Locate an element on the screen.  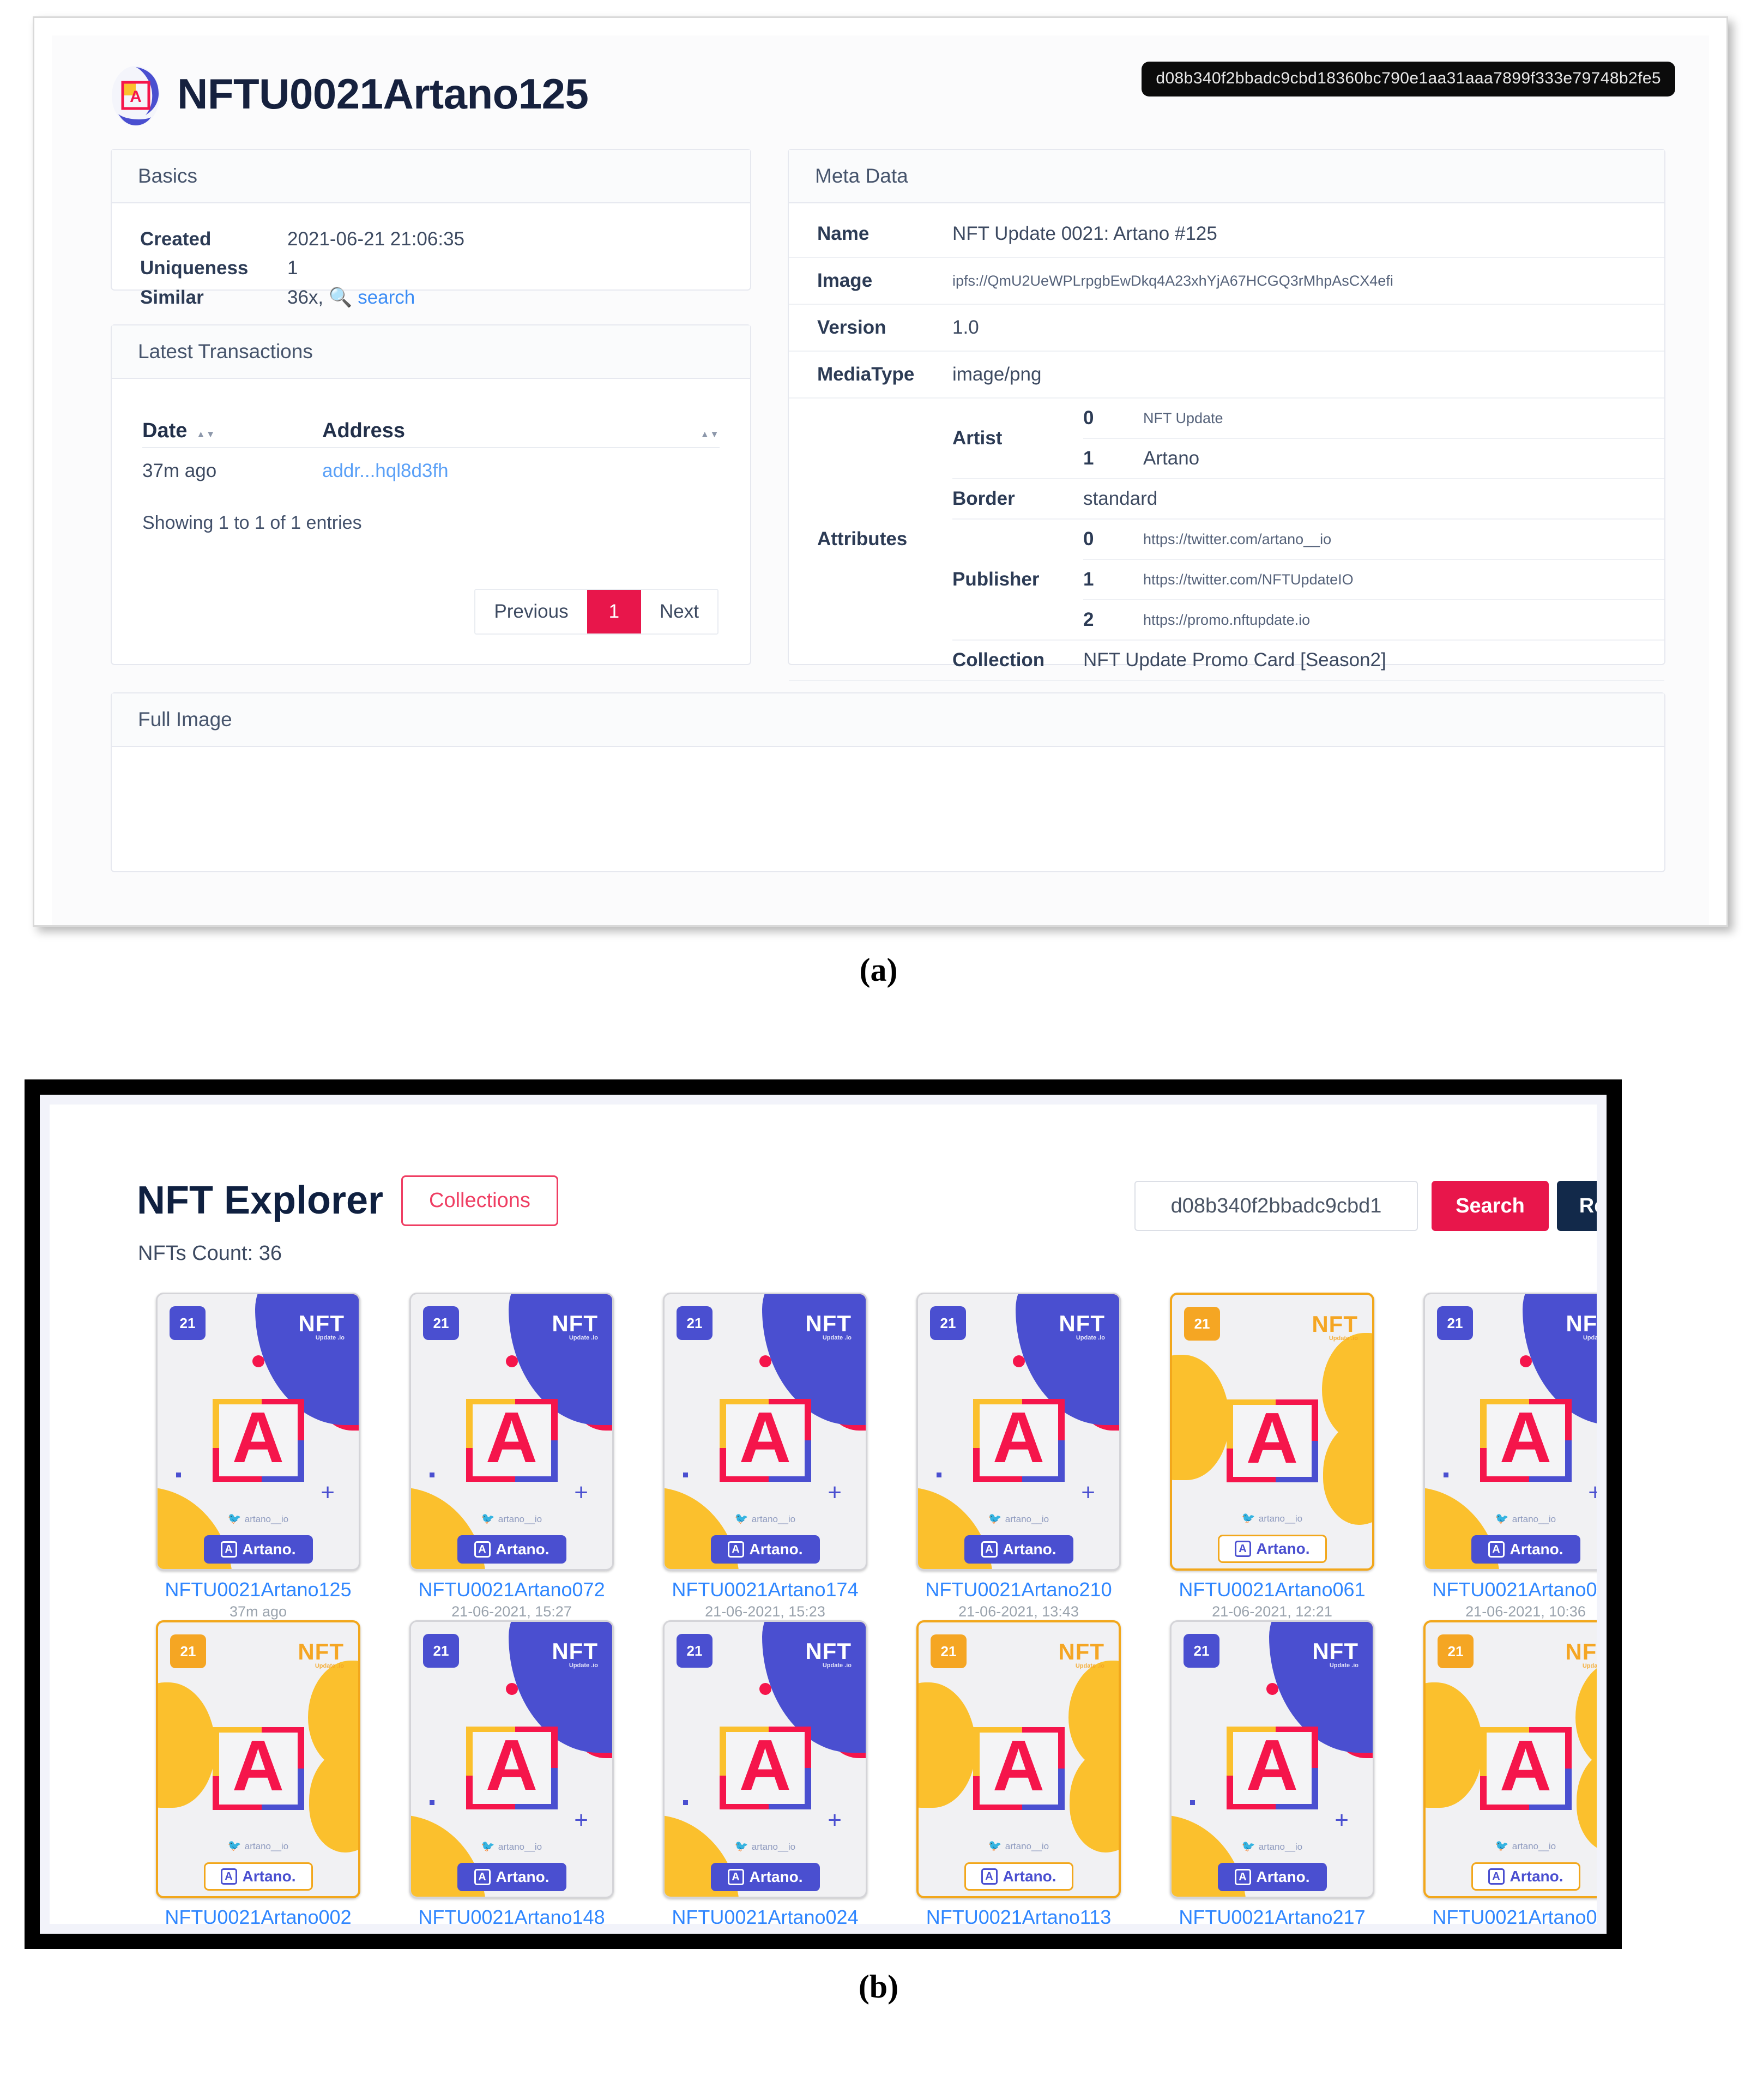
page-title: NFTU0021Artano125 is located at coordinates (383, 94).